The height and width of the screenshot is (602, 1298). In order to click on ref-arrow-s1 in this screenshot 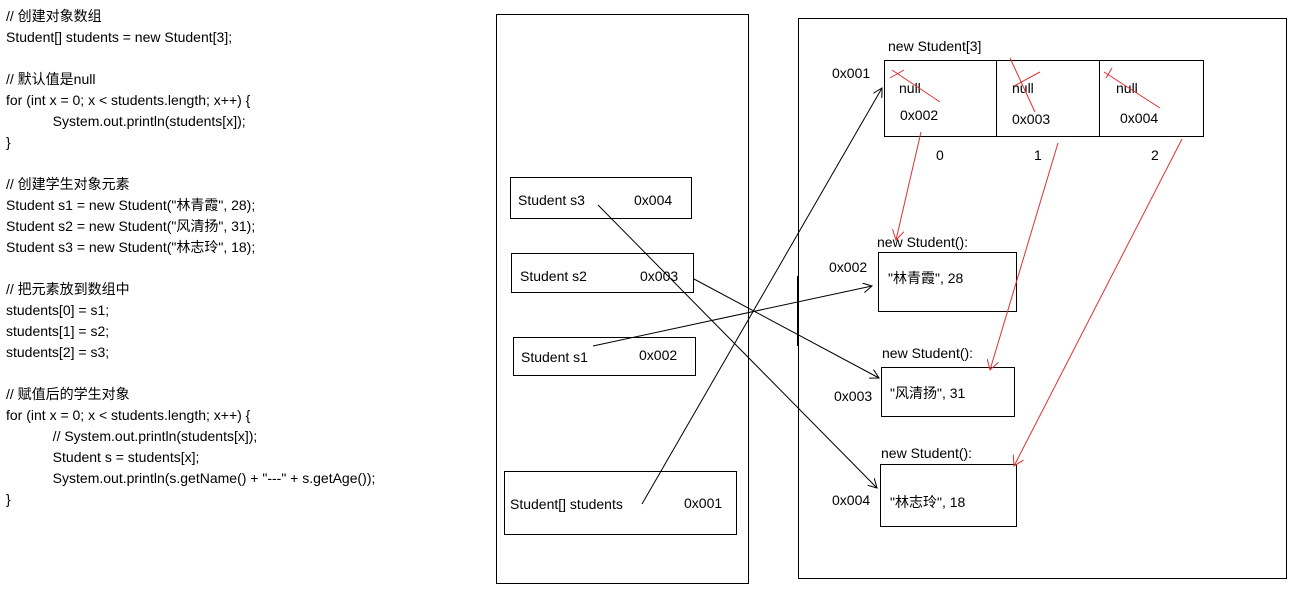, I will do `click(732, 316)`.